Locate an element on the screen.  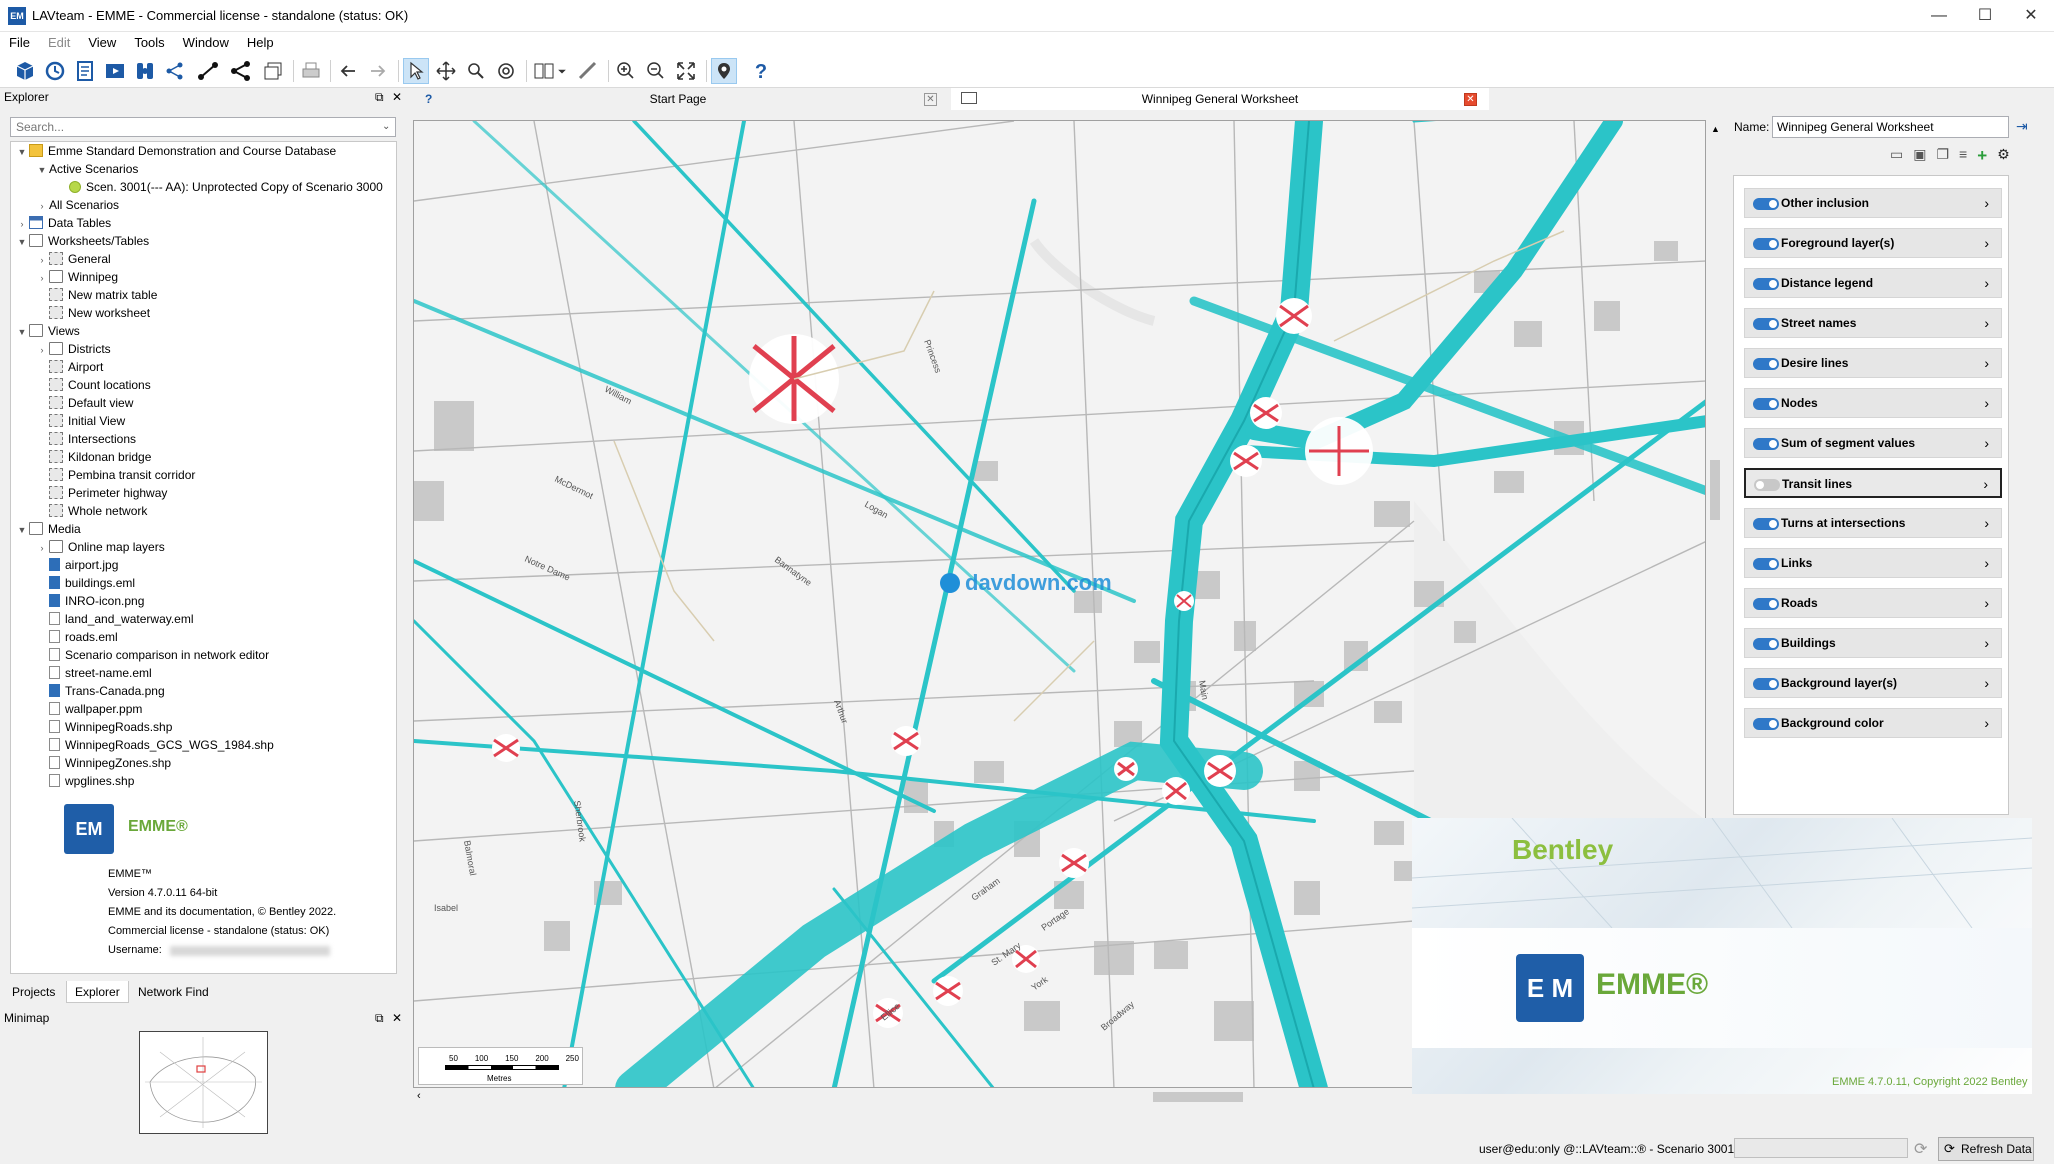
tree-item: ▼ Views is located at coordinates (47, 331).